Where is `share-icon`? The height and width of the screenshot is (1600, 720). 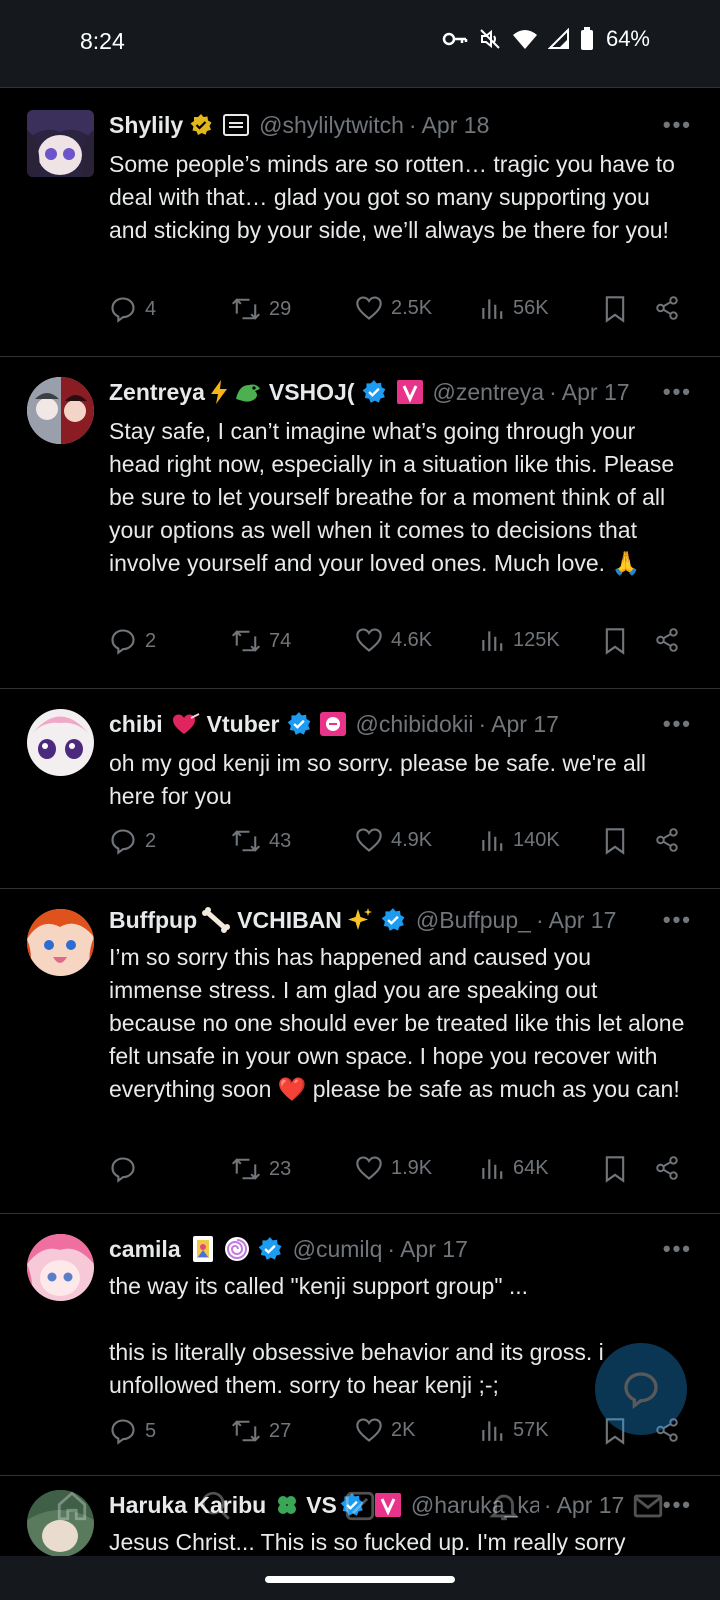
share-icon is located at coordinates (667, 640).